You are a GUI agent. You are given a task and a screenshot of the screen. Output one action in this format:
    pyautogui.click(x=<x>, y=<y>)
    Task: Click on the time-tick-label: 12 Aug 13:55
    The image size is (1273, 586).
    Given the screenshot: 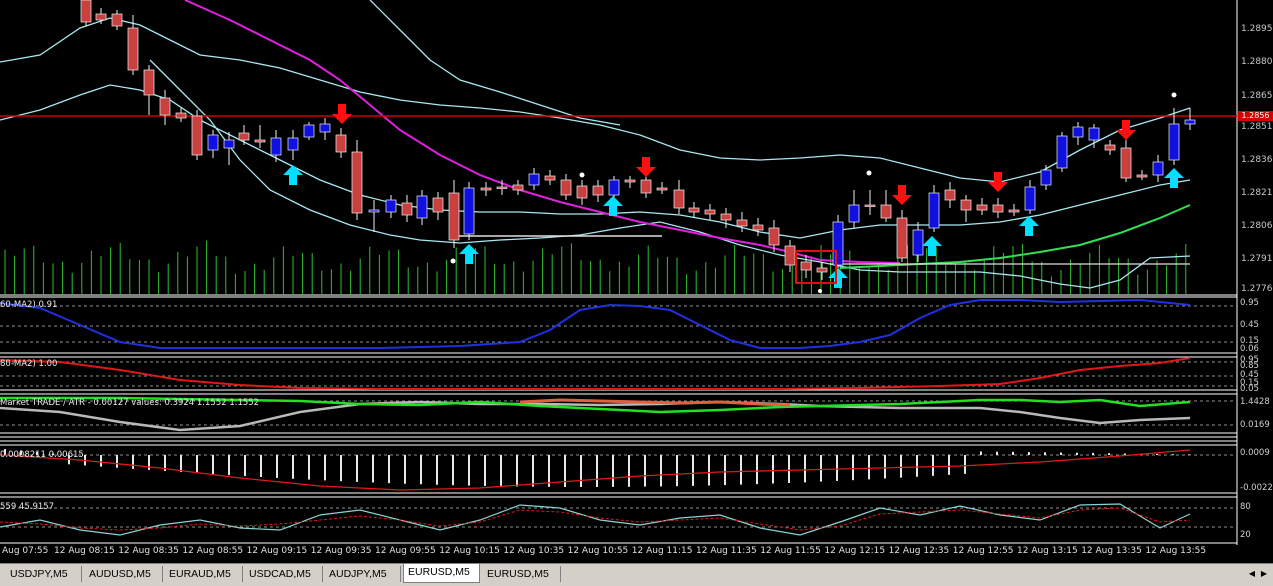 What is the action you would take?
    pyautogui.click(x=1176, y=551)
    